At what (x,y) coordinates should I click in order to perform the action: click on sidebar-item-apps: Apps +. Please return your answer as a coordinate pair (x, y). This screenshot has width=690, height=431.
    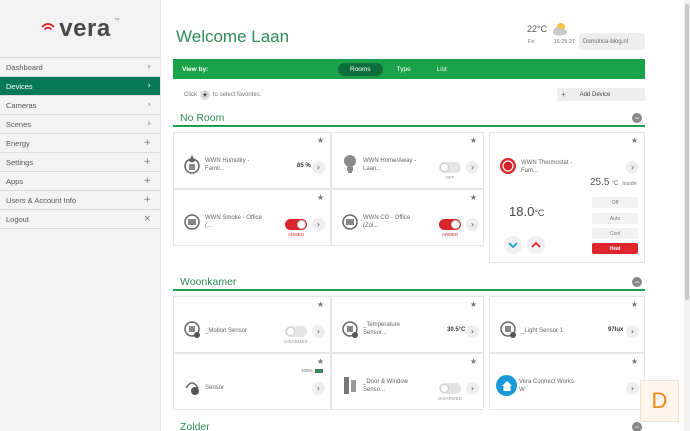
    Looking at the image, I should click on (80, 181).